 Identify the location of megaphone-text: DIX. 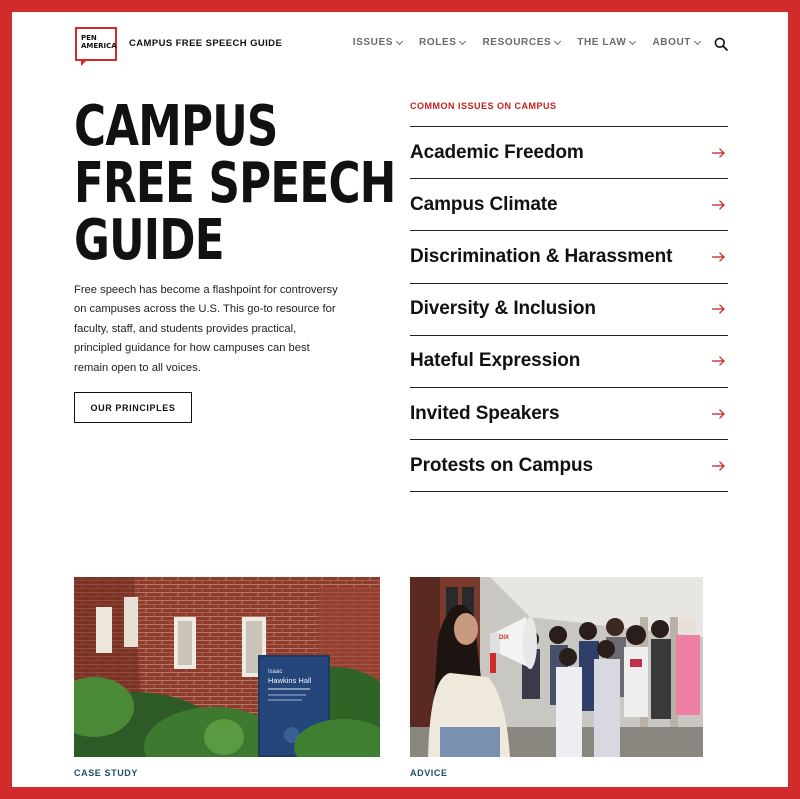
(504, 638).